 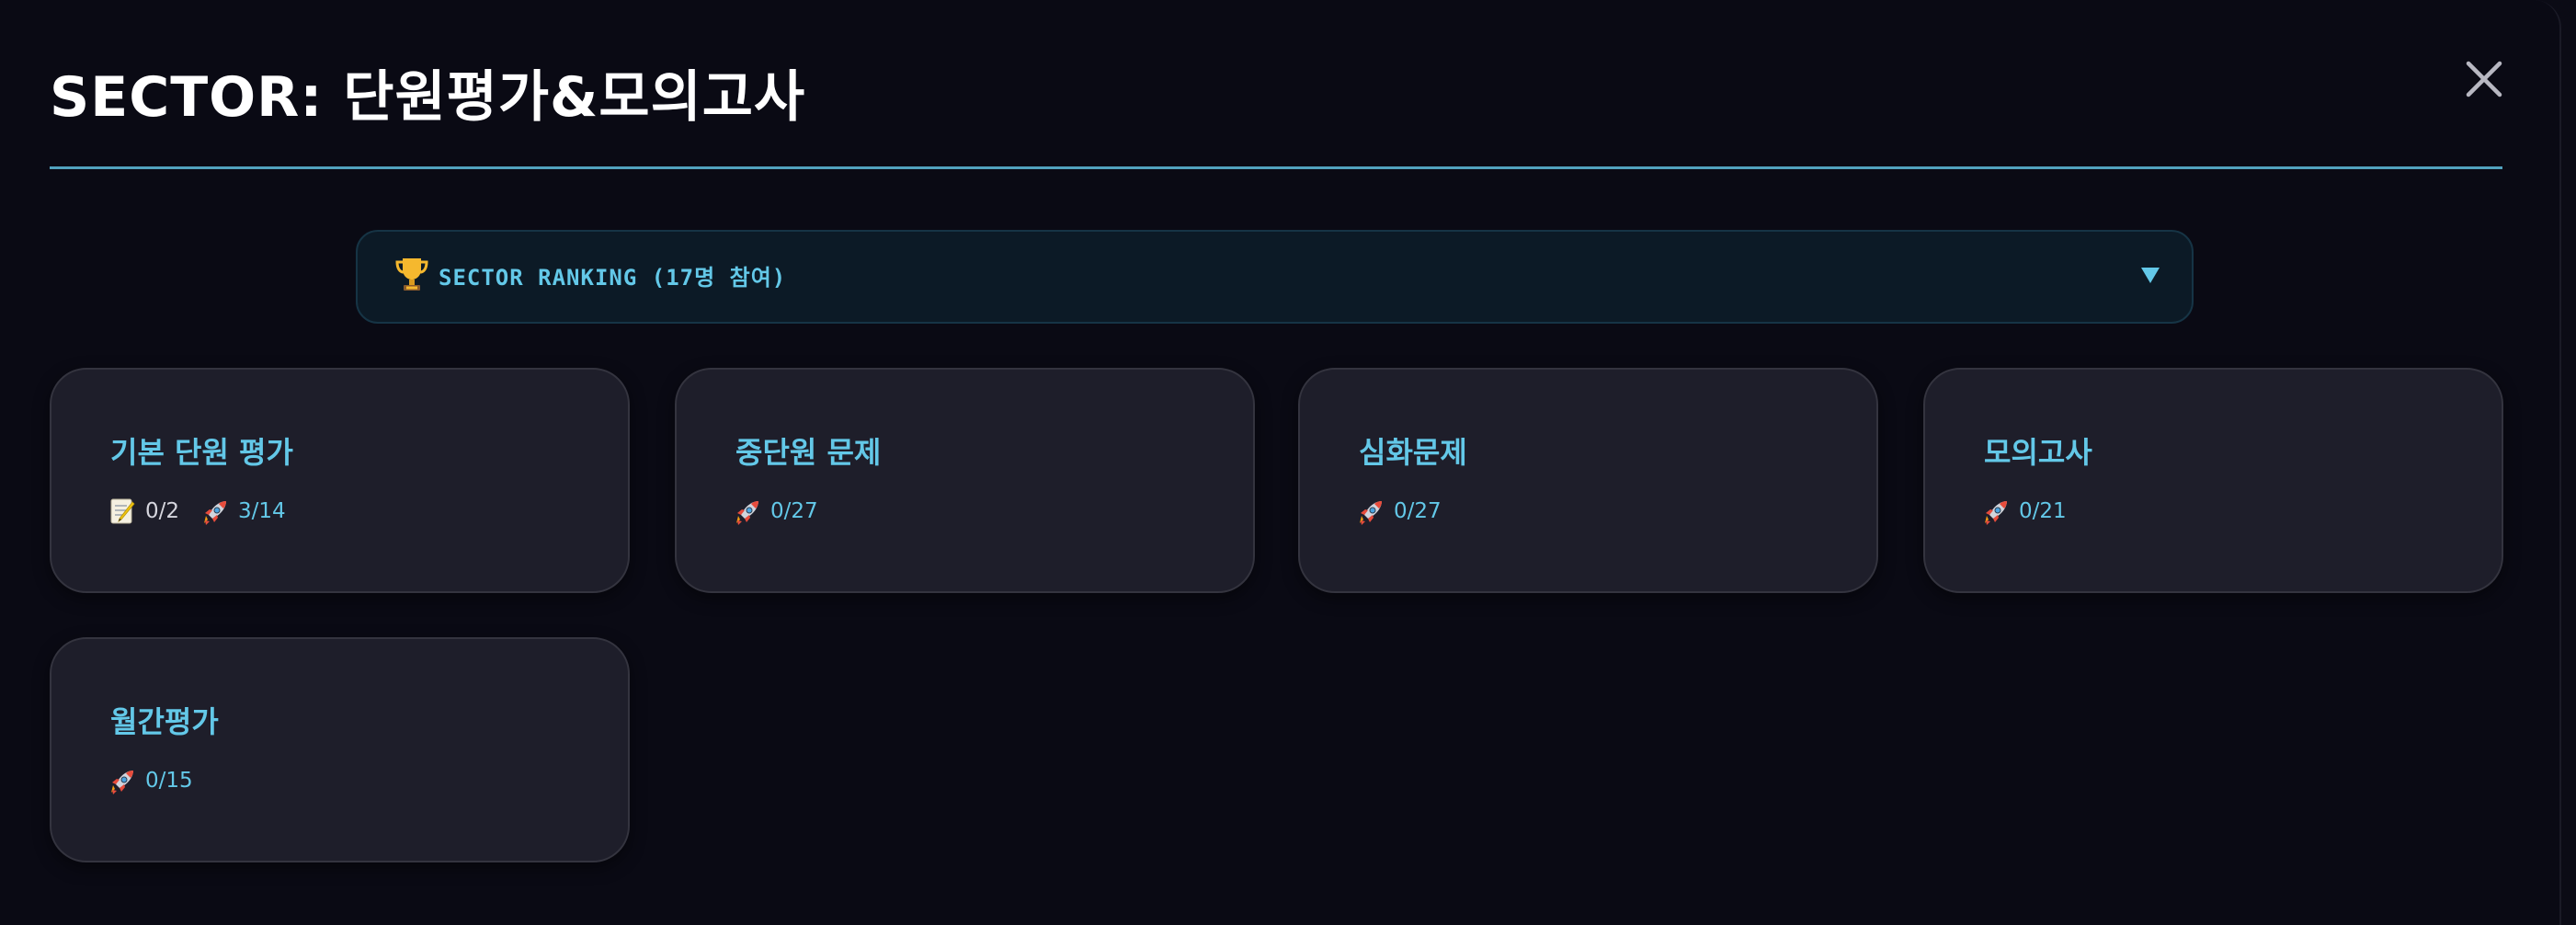 What do you see at coordinates (340, 481) in the screenshot?
I see `unit-card-basic: 기본 단원 평가 0/2 3/14` at bounding box center [340, 481].